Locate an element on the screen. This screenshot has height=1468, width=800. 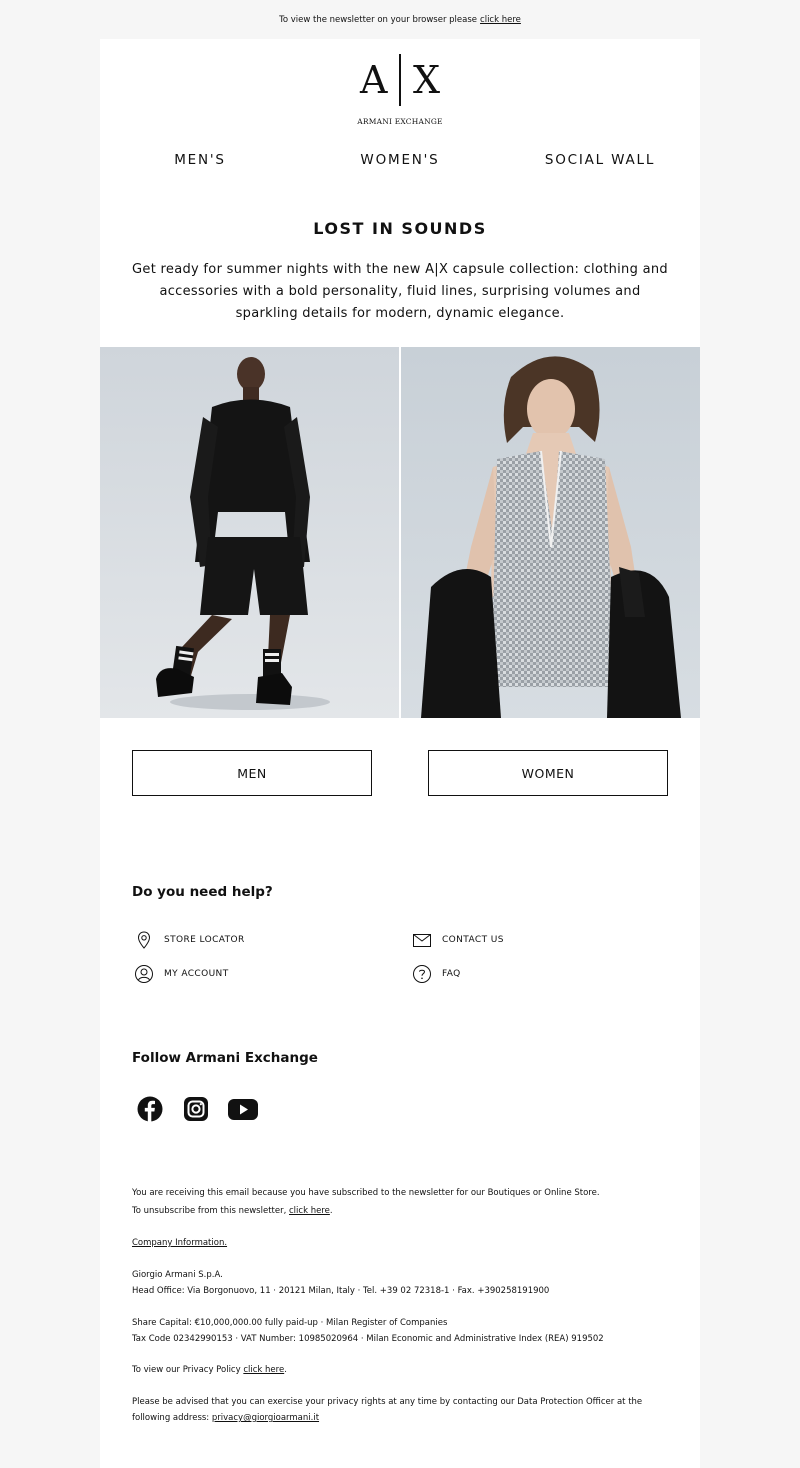
unsubscribe-prefix: To unsubscribe from this newsletter, is located at coordinates (209, 1211).